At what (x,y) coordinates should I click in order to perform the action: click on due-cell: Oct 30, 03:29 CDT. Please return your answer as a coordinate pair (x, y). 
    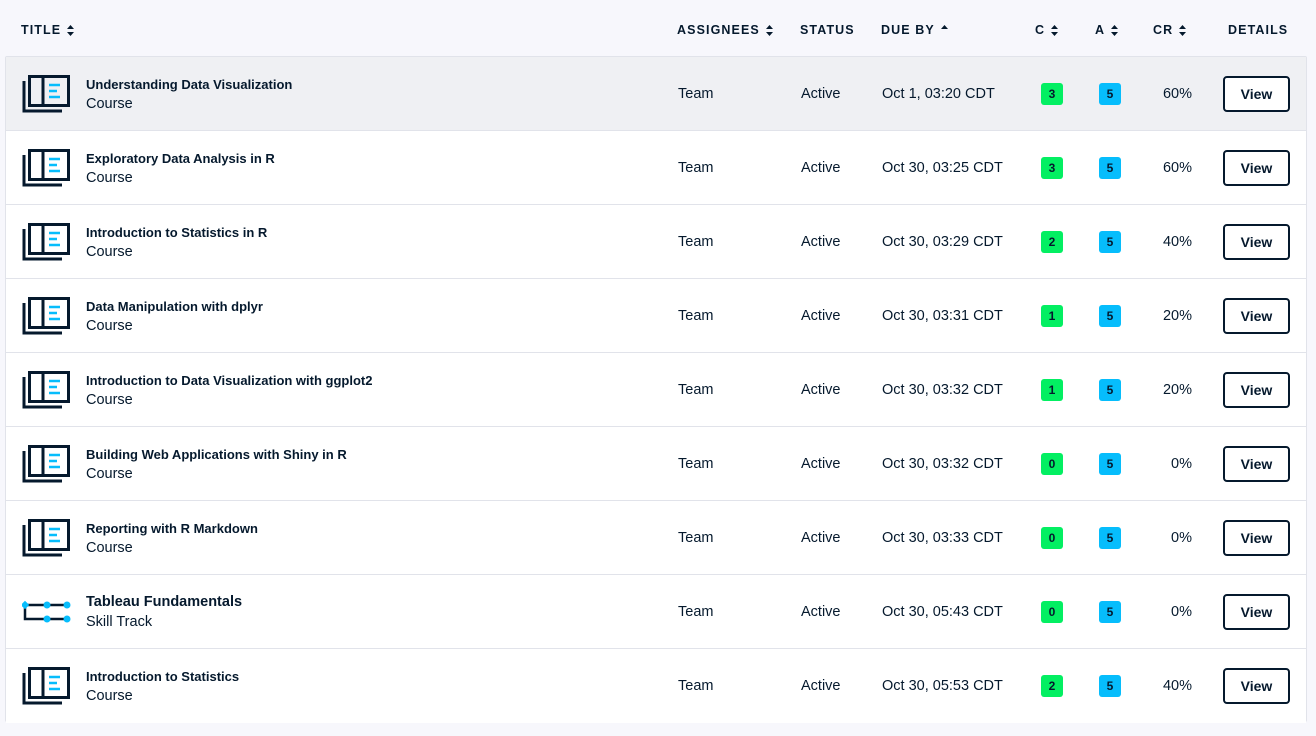
    Looking at the image, I should click on (942, 242).